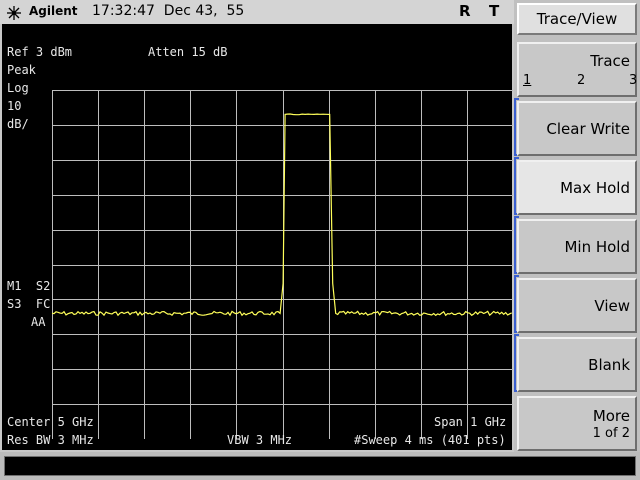 The width and height of the screenshot is (640, 480). I want to click on attenuation: Atten 15 dB, so click(188, 52).